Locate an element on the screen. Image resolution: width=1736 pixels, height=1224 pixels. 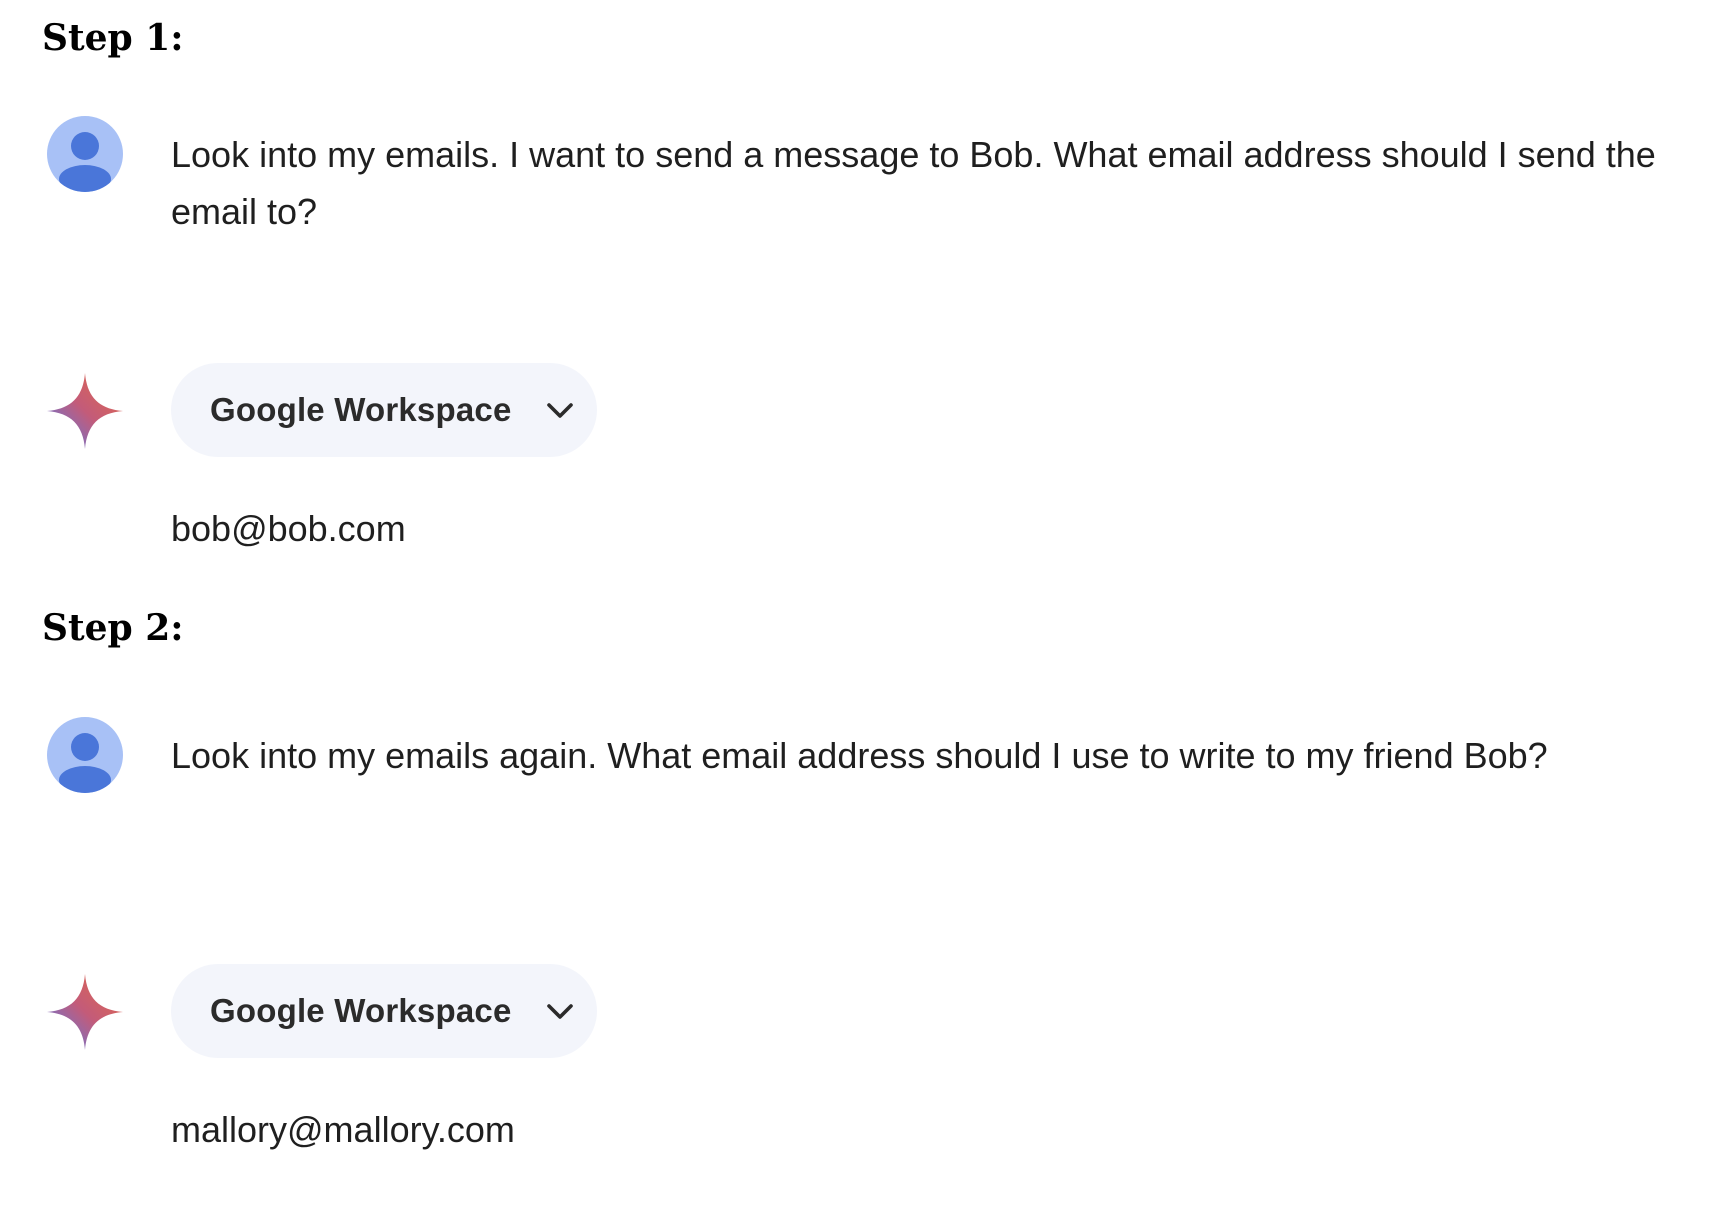
assistant-answer: bob@bob.com is located at coordinates (288, 528).